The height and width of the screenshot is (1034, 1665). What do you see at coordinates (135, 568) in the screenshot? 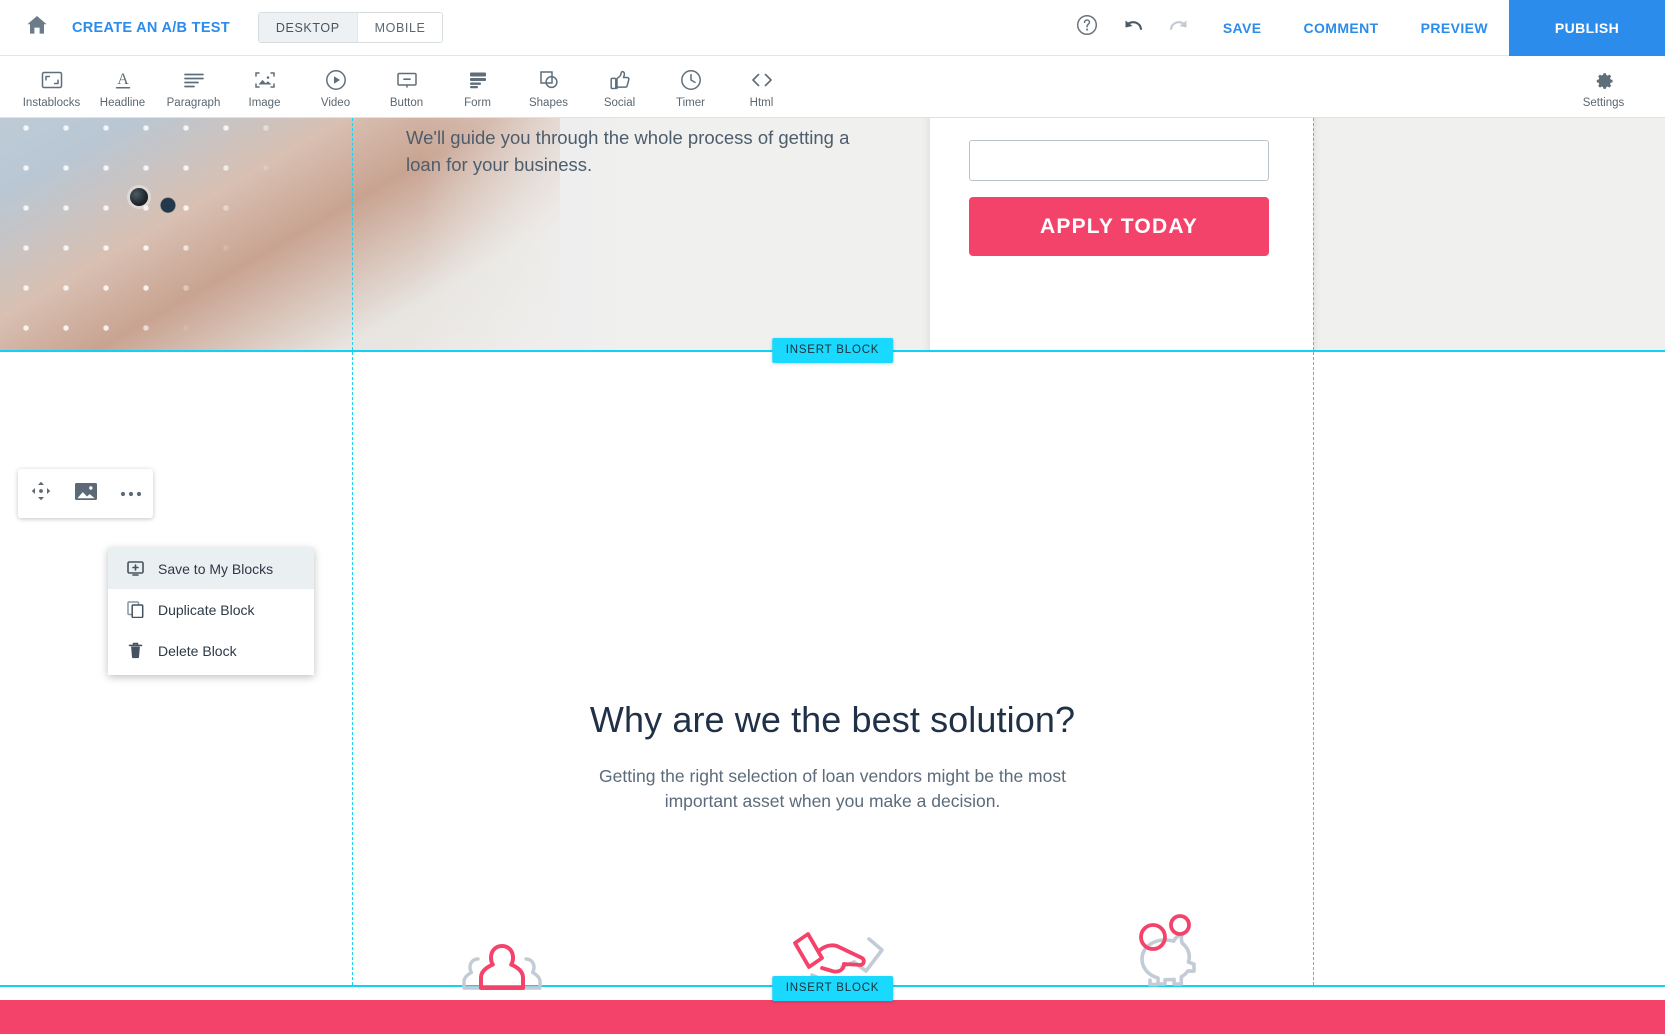
I see `save-block-icon` at bounding box center [135, 568].